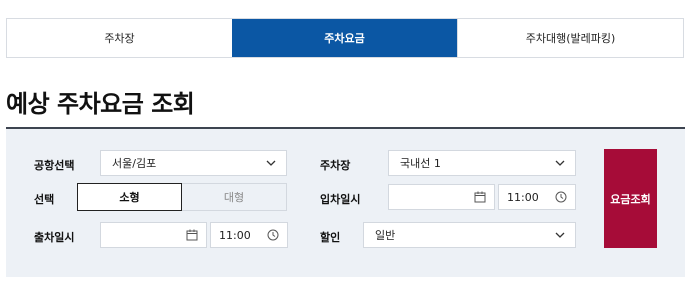 The width and height of the screenshot is (700, 292). What do you see at coordinates (385, 235) in the screenshot?
I see `discount-select-value: 일반` at bounding box center [385, 235].